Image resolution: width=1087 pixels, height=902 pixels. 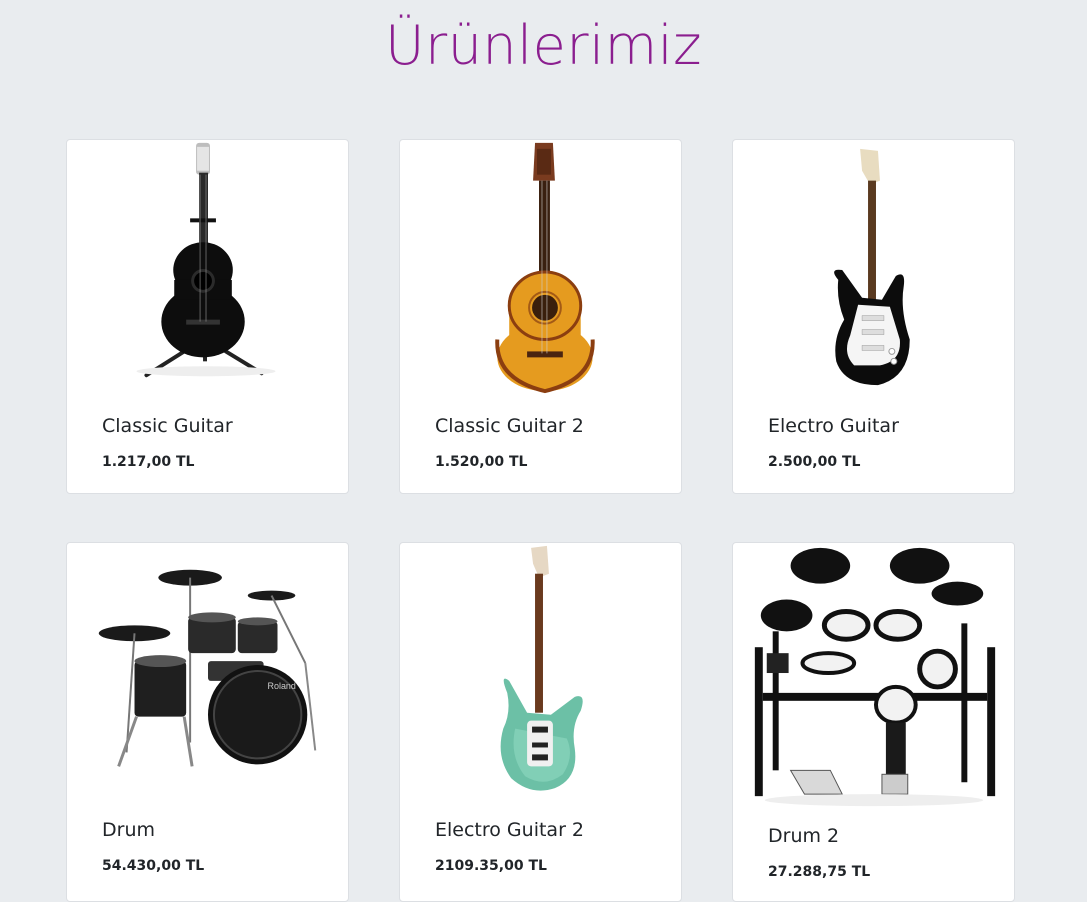 What do you see at coordinates (282, 686) in the screenshot?
I see `svg-text: Roland` at bounding box center [282, 686].